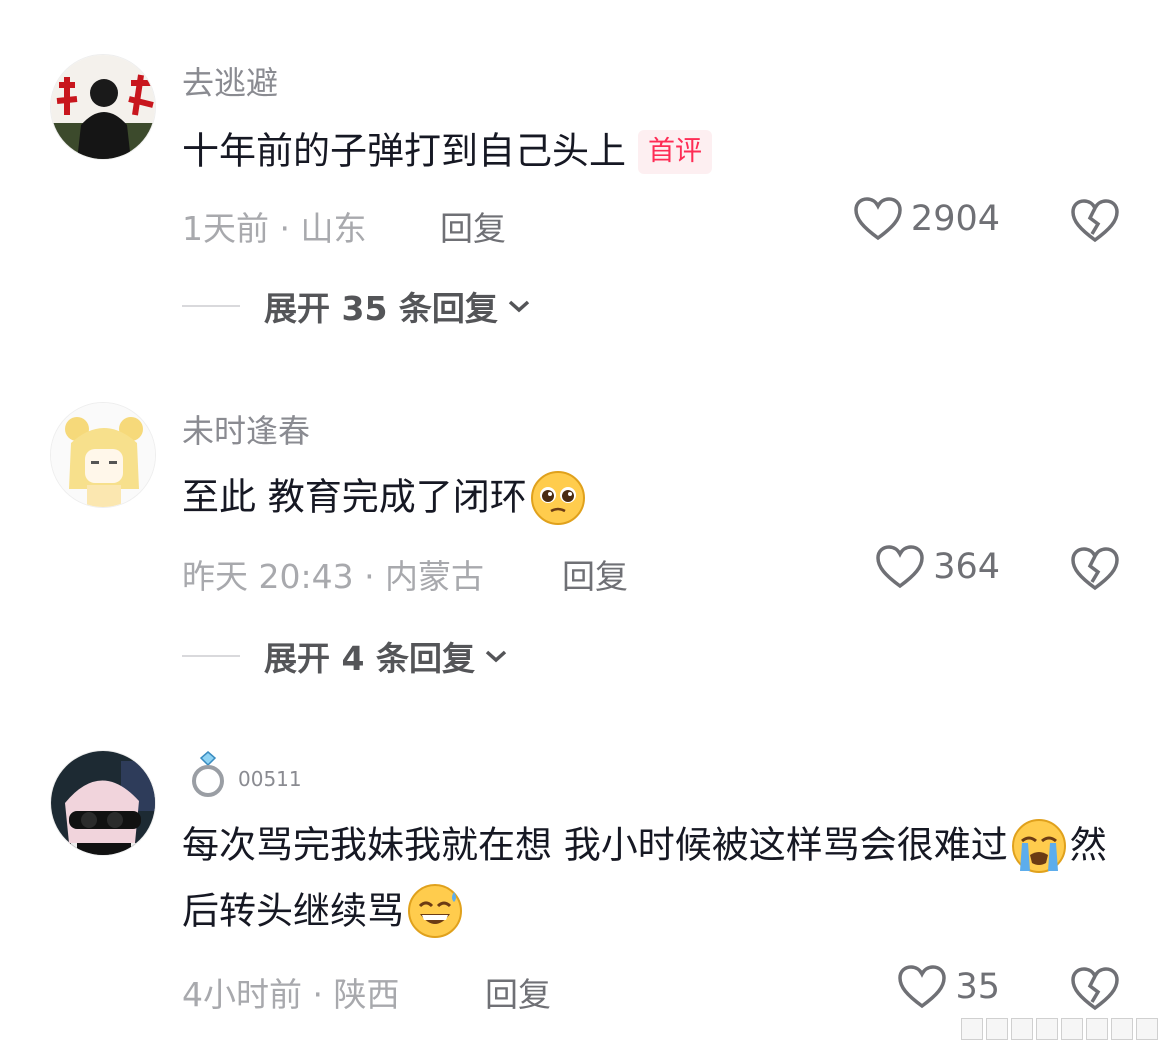 The width and height of the screenshot is (1170, 1050). What do you see at coordinates (1039, 846) in the screenshot?
I see `loudly-crying-face-emoji` at bounding box center [1039, 846].